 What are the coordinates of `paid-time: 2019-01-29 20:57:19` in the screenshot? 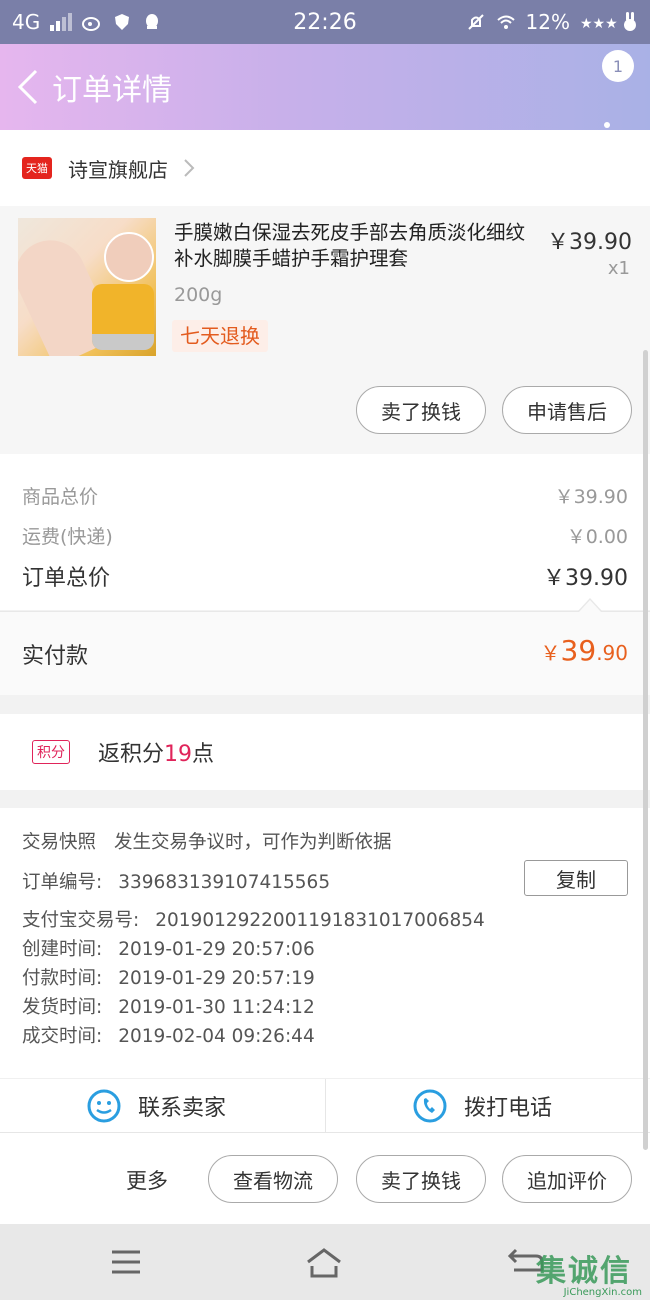 It's located at (216, 978).